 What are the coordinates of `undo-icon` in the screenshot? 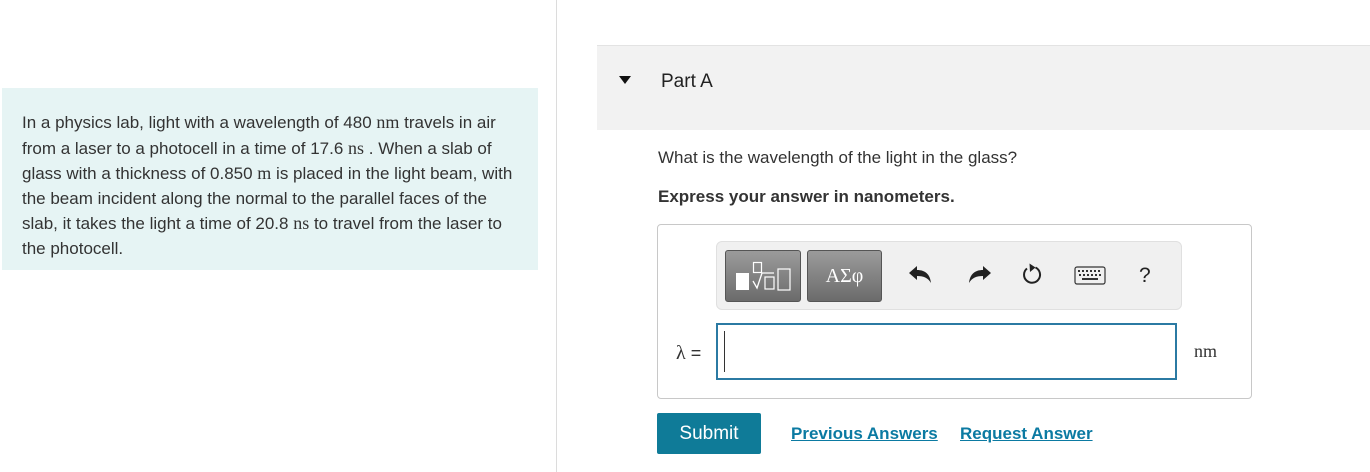 It's located at (921, 275).